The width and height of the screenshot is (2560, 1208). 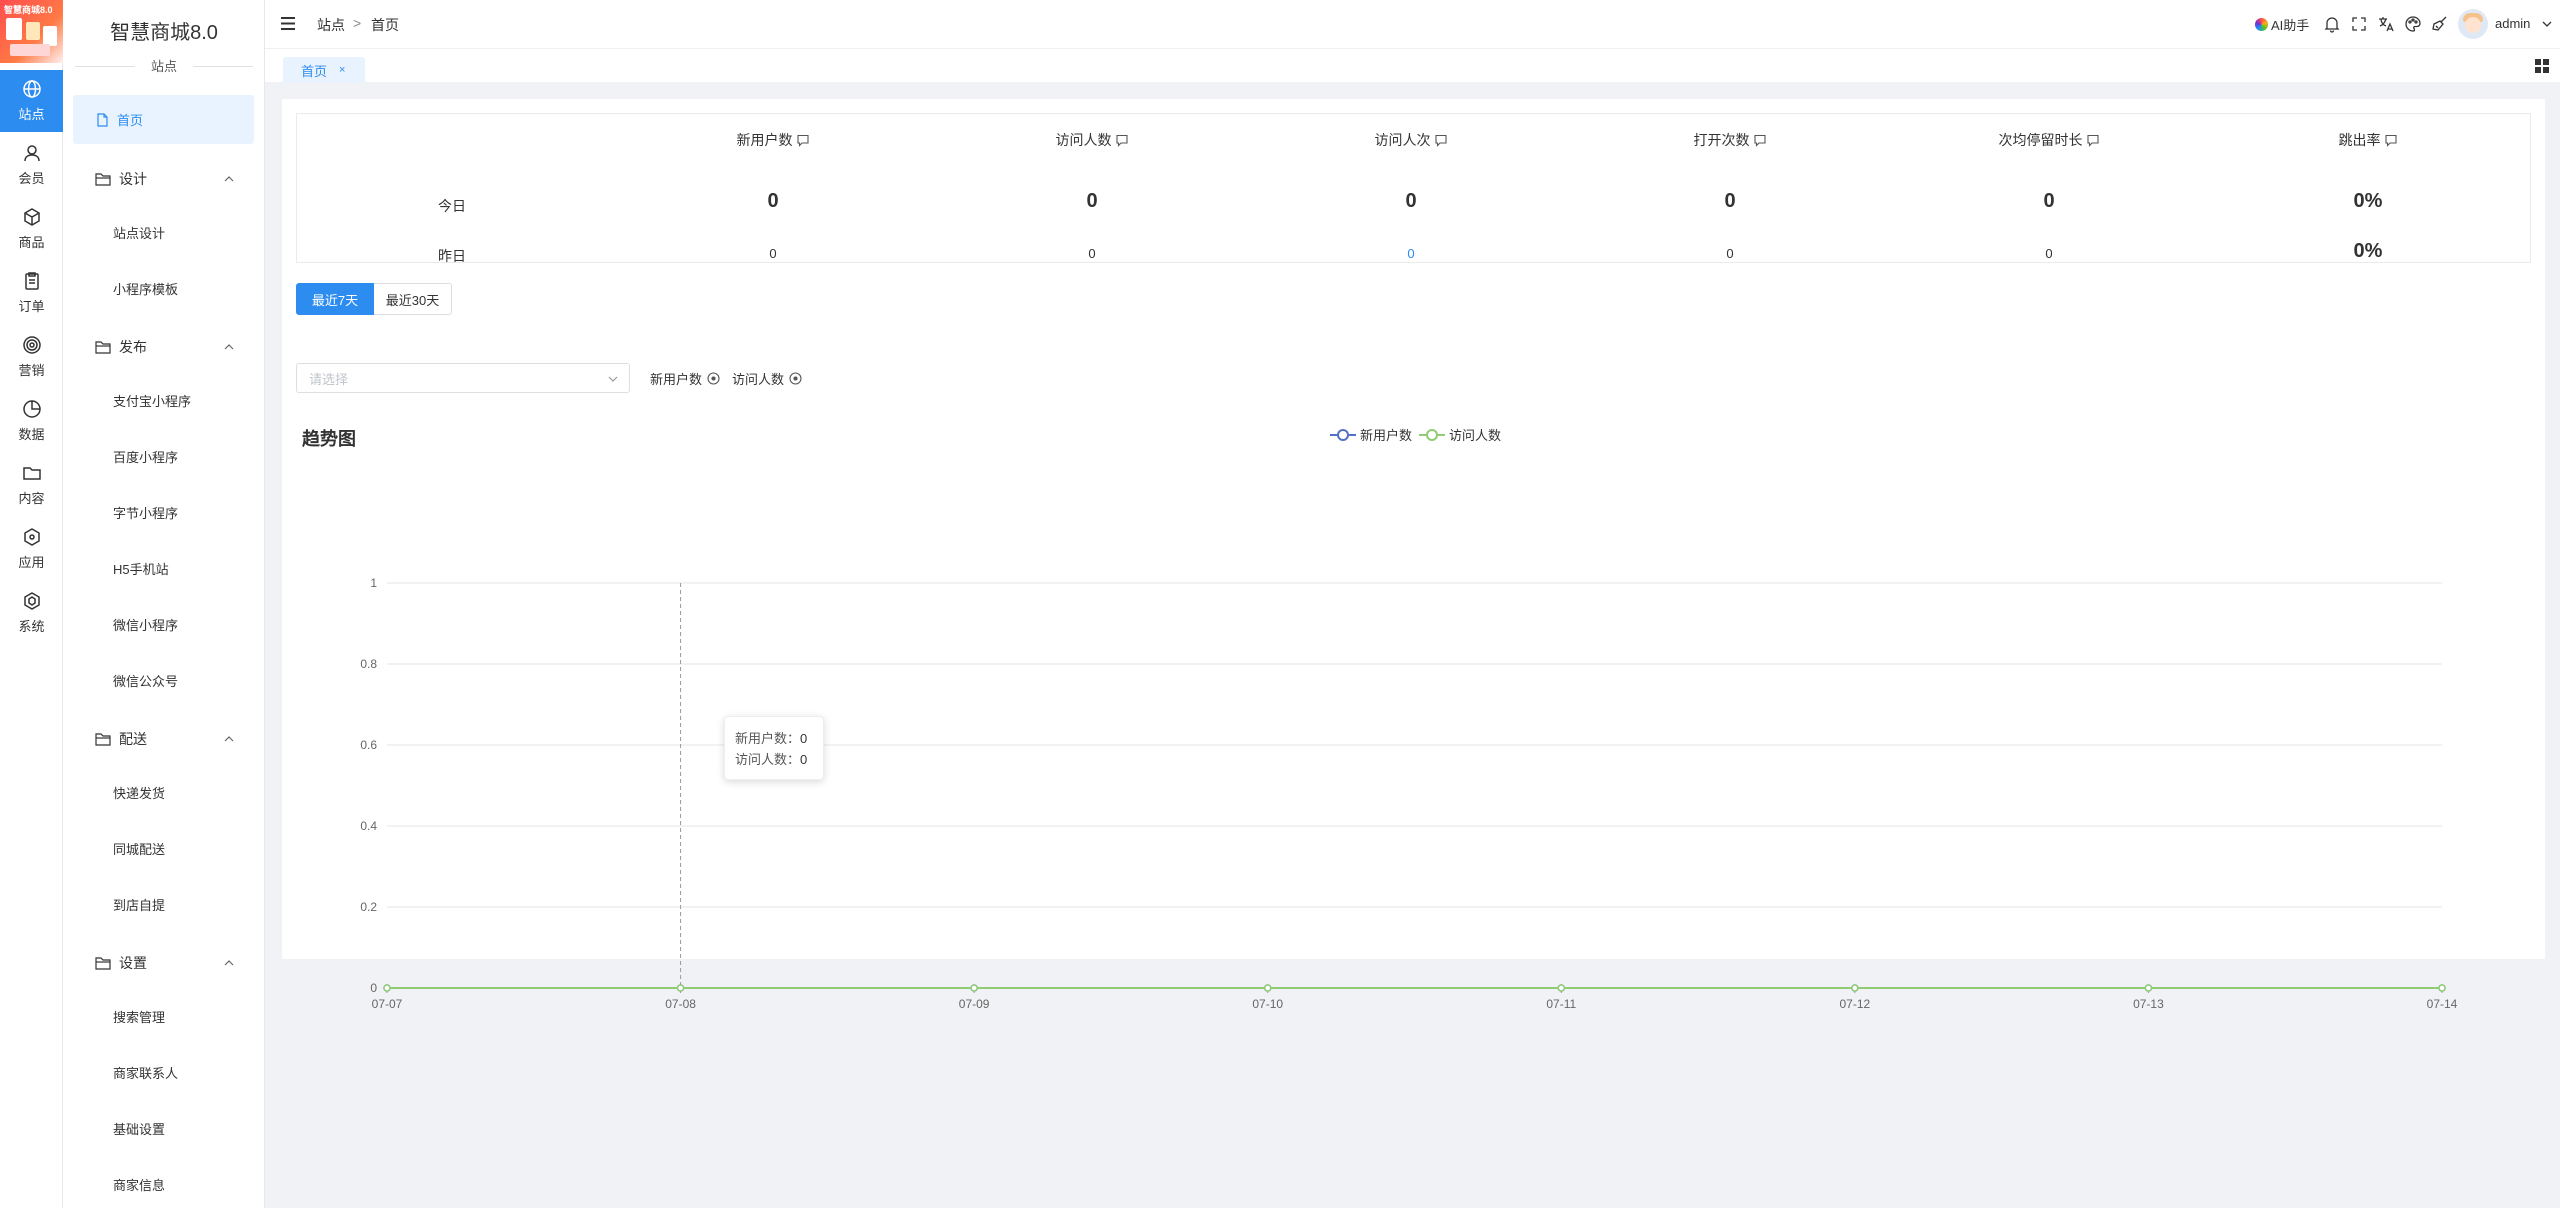 What do you see at coordinates (1267, 1004) in the screenshot?
I see `x-tick-label: 07-10` at bounding box center [1267, 1004].